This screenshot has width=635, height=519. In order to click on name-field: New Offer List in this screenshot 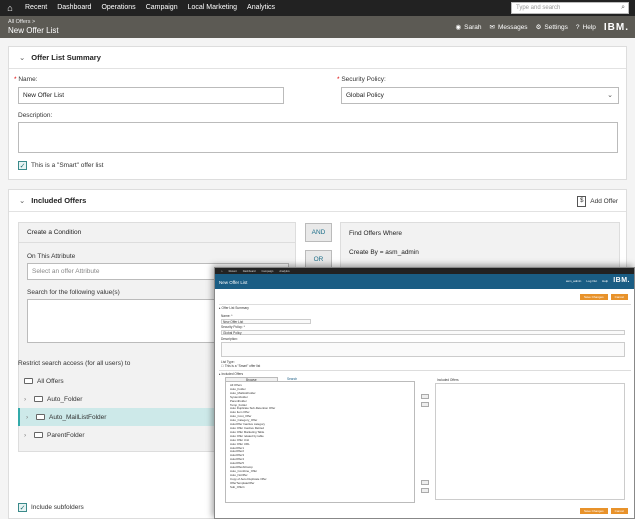, I will do `click(151, 95)`.